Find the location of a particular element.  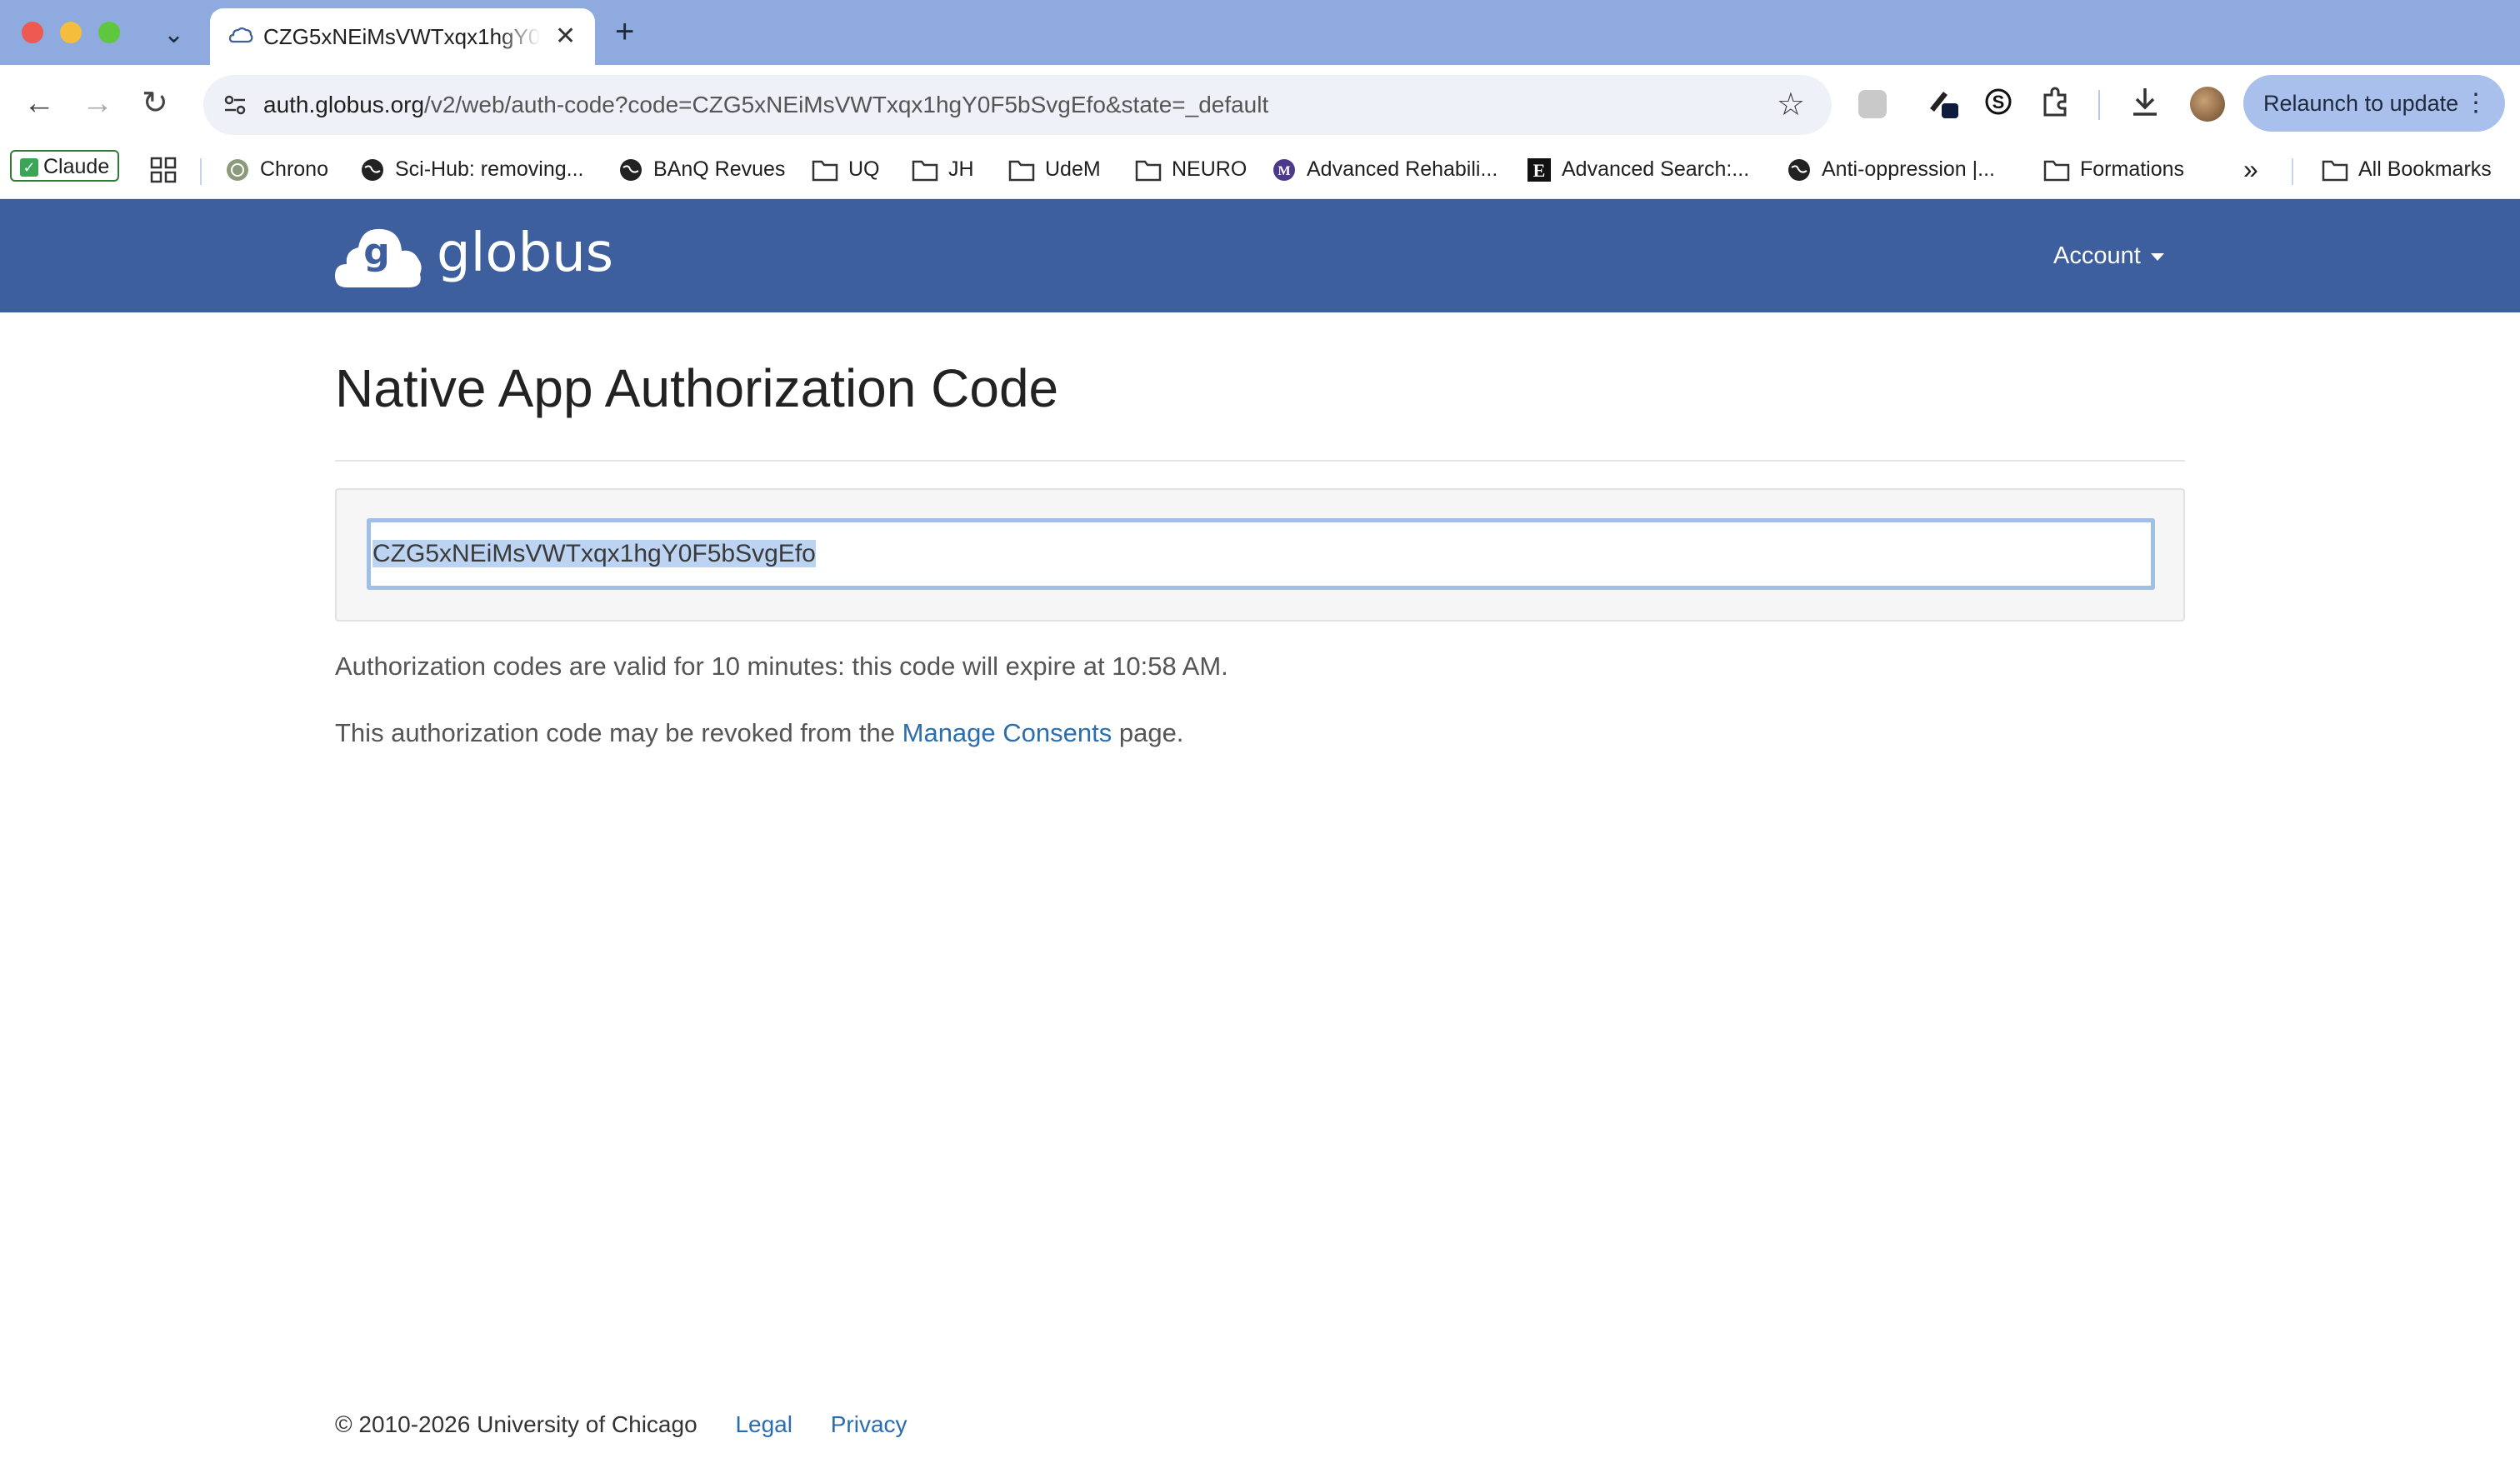

relaunch-to-update-button: Relaunch to update ⋮ is located at coordinates (2374, 104).